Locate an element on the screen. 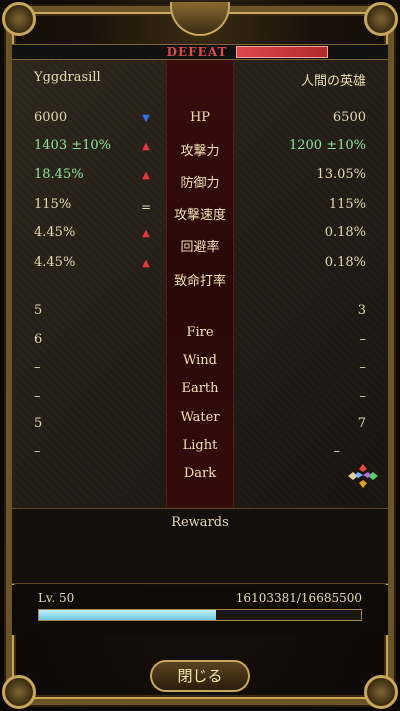 The width and height of the screenshot is (400, 711). element-enemy-value: 7 is located at coordinates (361, 423).